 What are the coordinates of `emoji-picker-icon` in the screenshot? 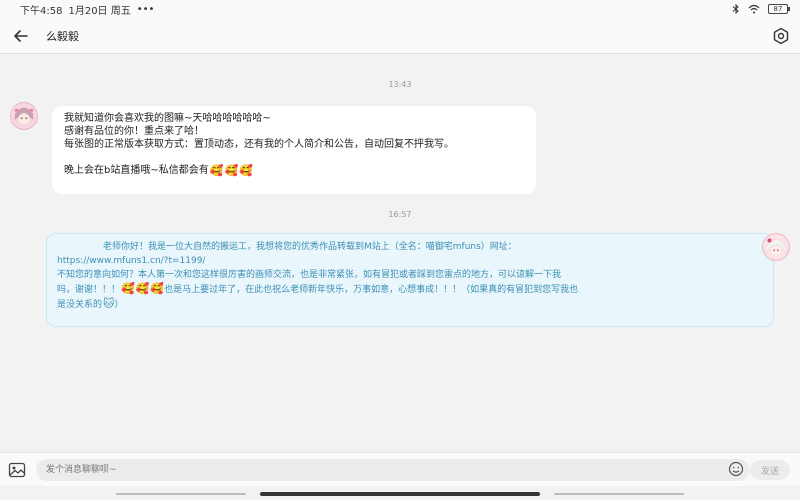 It's located at (736, 469).